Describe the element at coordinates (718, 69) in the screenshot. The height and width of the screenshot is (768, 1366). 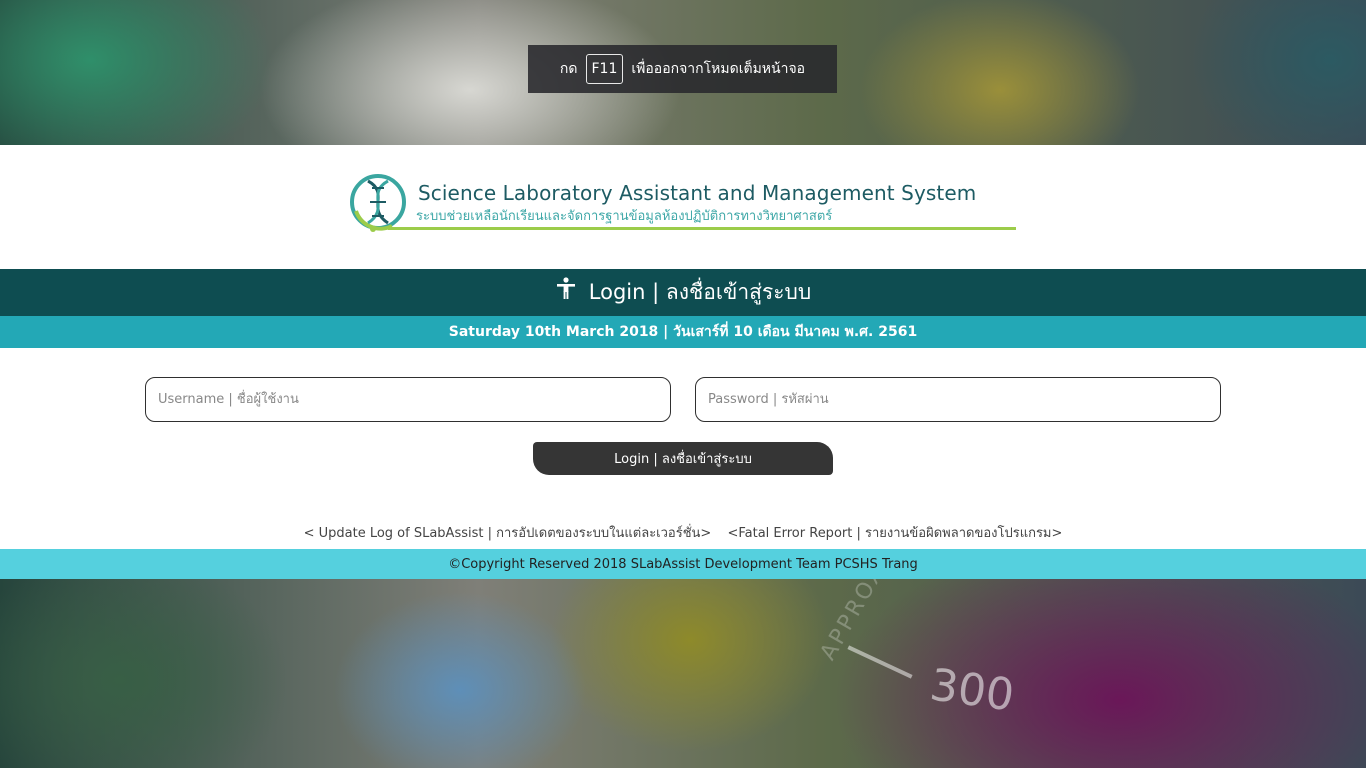
I see `fullscreen-notice-suffix: เพื่อออกจากโหมดเต็มหน้าจอ` at that location.